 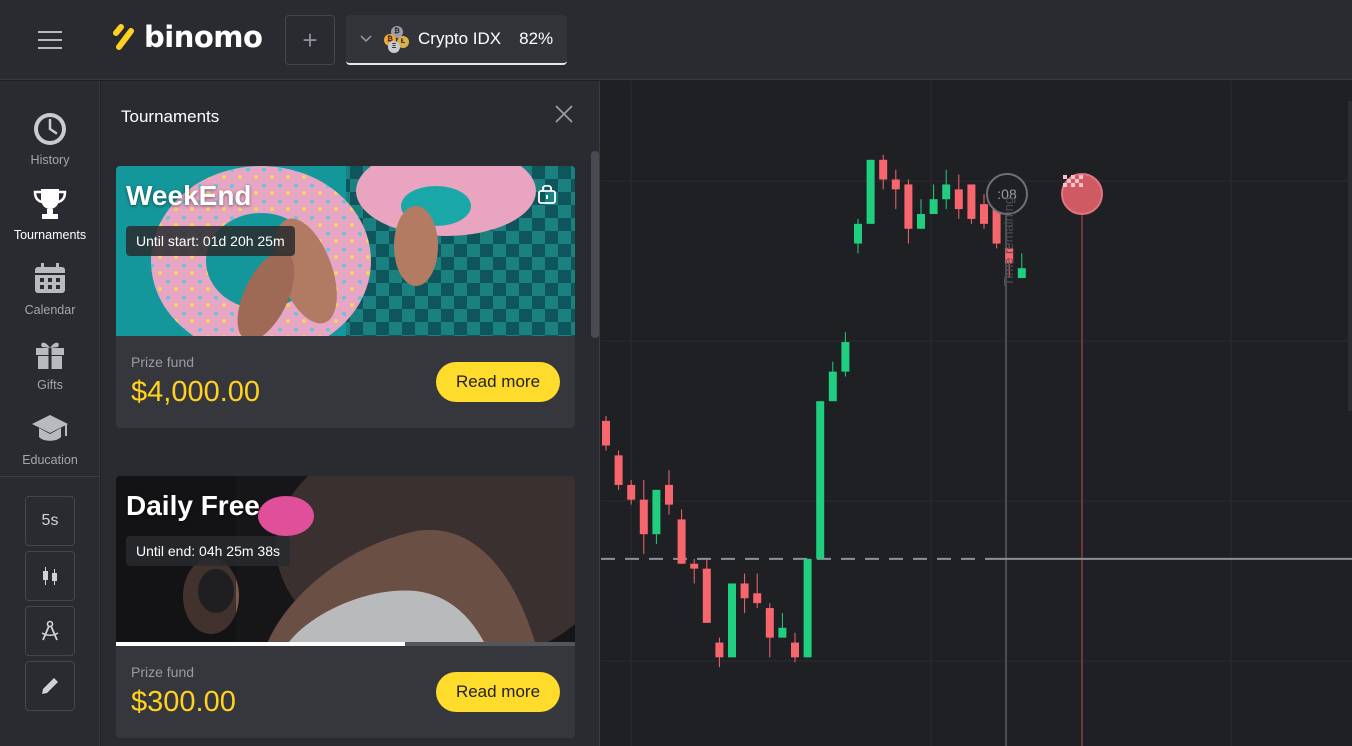 I want to click on hamburger-icon, so click(x=50, y=40).